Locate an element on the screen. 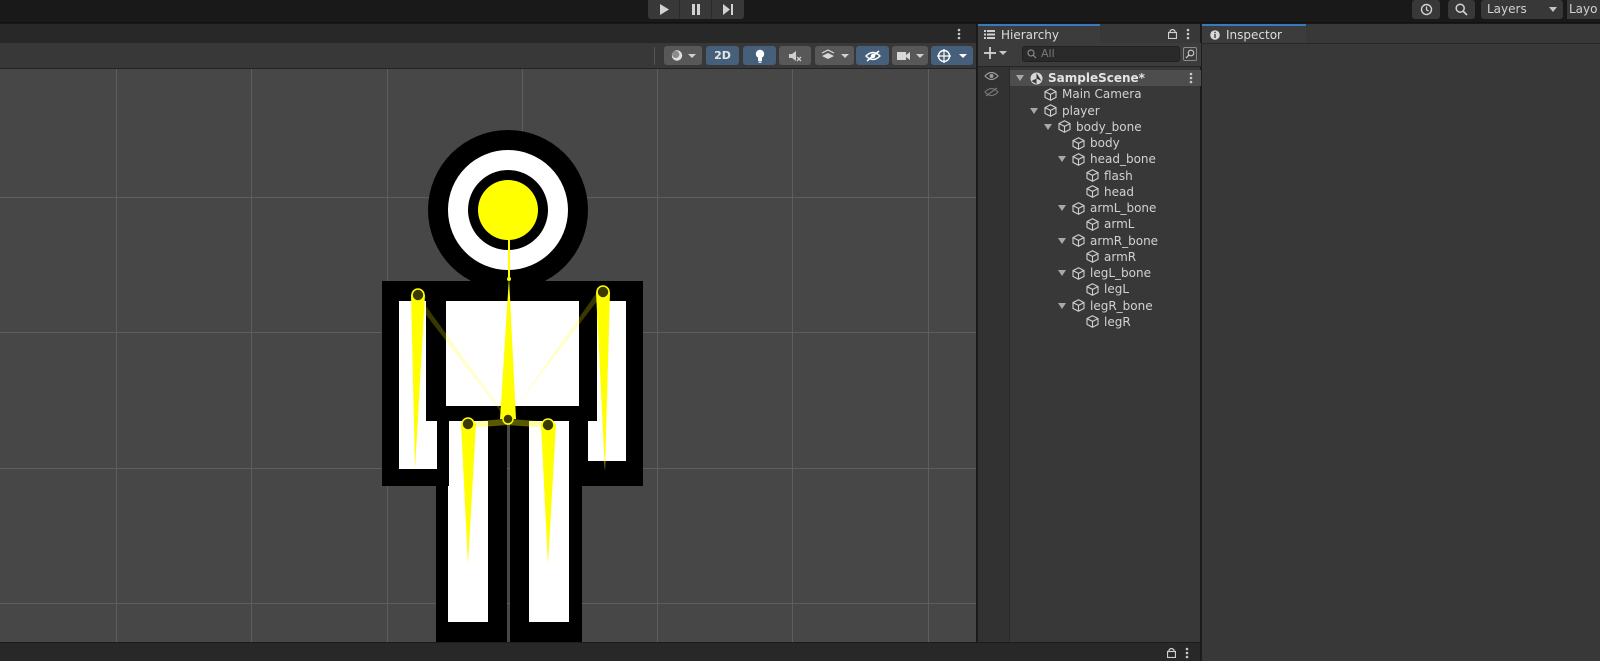  inspector-divider is located at coordinates (1401, 43).